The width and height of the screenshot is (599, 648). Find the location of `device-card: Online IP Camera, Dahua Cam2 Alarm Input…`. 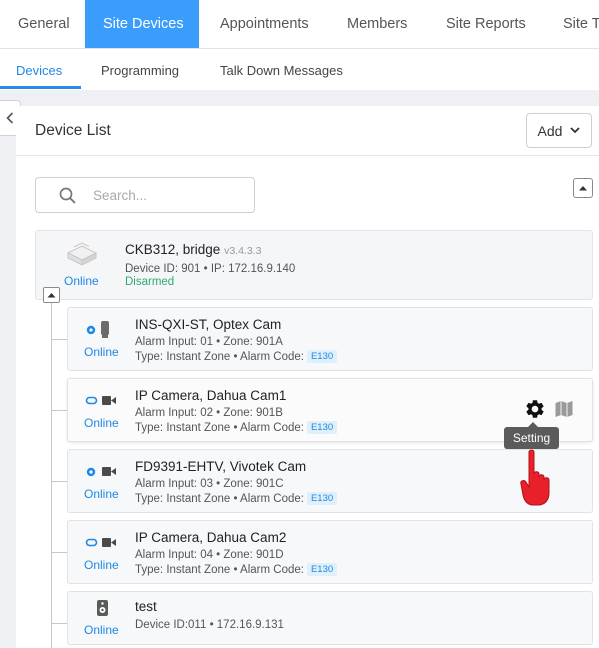

device-card: Online IP Camera, Dahua Cam2 Alarm Input… is located at coordinates (330, 552).